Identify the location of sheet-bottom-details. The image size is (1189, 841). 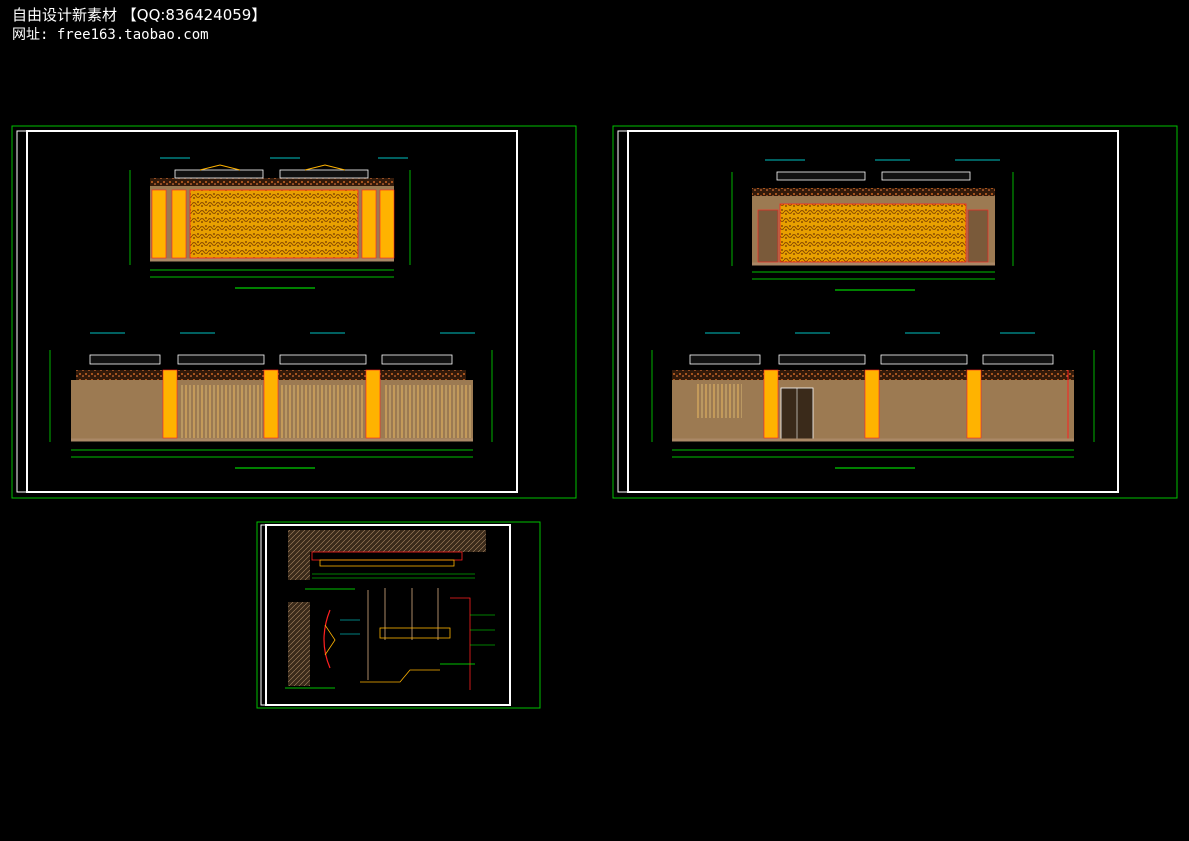
(398, 615).